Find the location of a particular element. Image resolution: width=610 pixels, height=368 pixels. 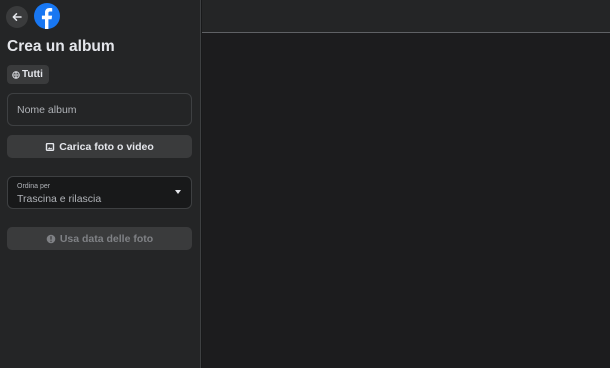

privacy-selector-button: Tutti is located at coordinates (28, 74).